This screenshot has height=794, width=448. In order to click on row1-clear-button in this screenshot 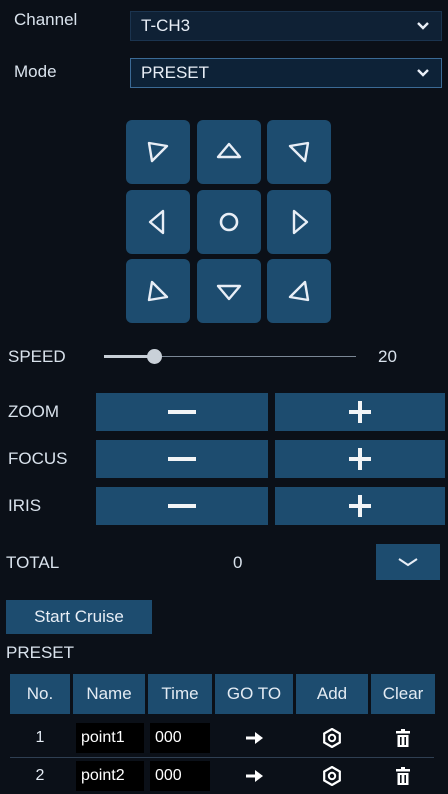, I will do `click(403, 738)`.